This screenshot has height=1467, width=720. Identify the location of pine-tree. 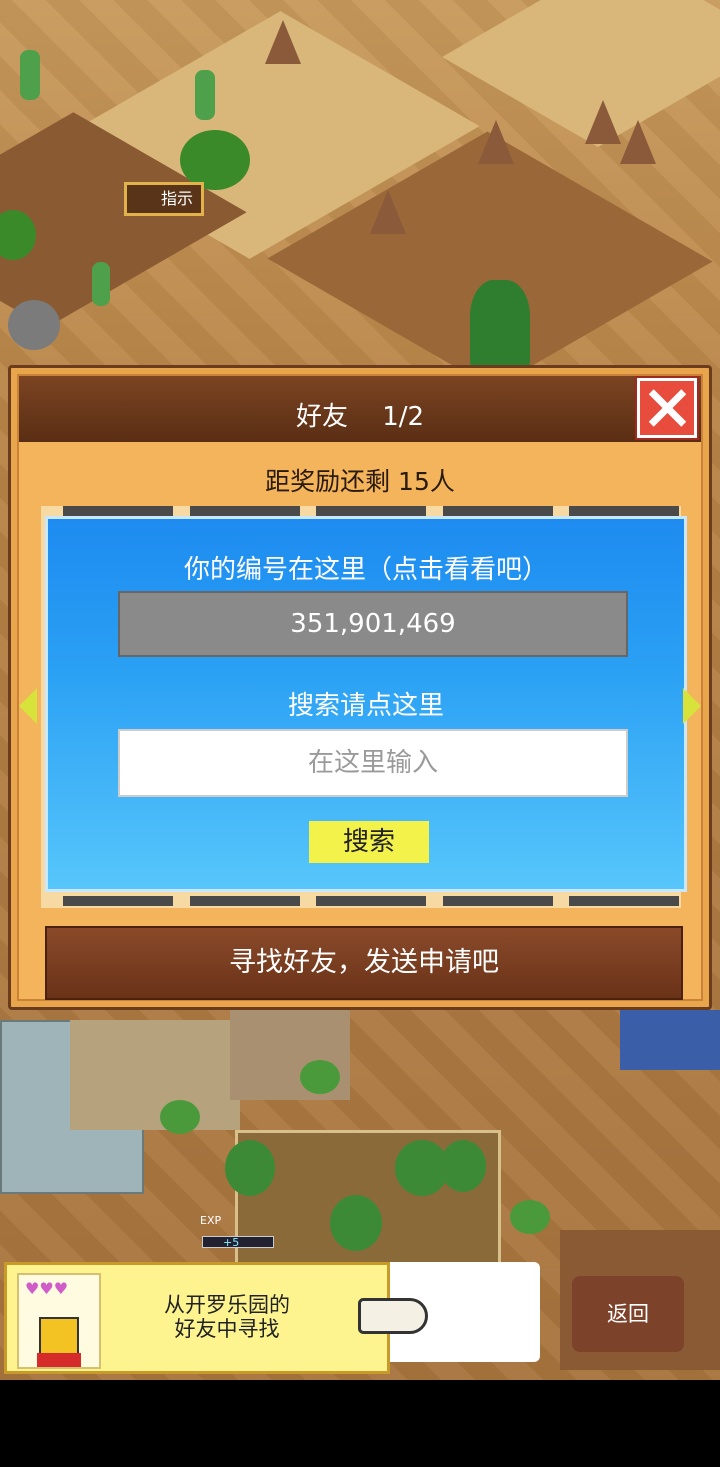
(500, 325).